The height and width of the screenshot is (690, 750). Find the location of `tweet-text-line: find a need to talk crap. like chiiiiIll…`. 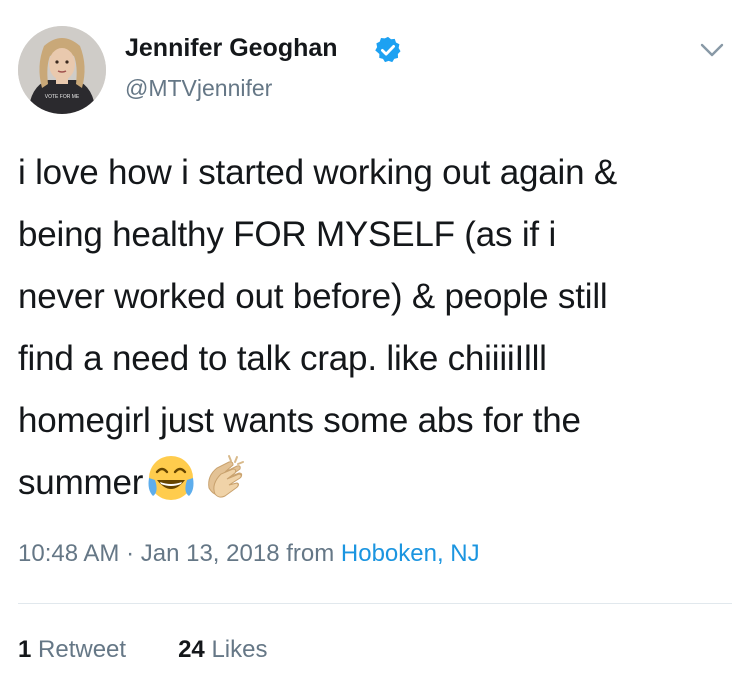

tweet-text-line: find a need to talk crap. like chiiiiIll… is located at coordinates (282, 358).